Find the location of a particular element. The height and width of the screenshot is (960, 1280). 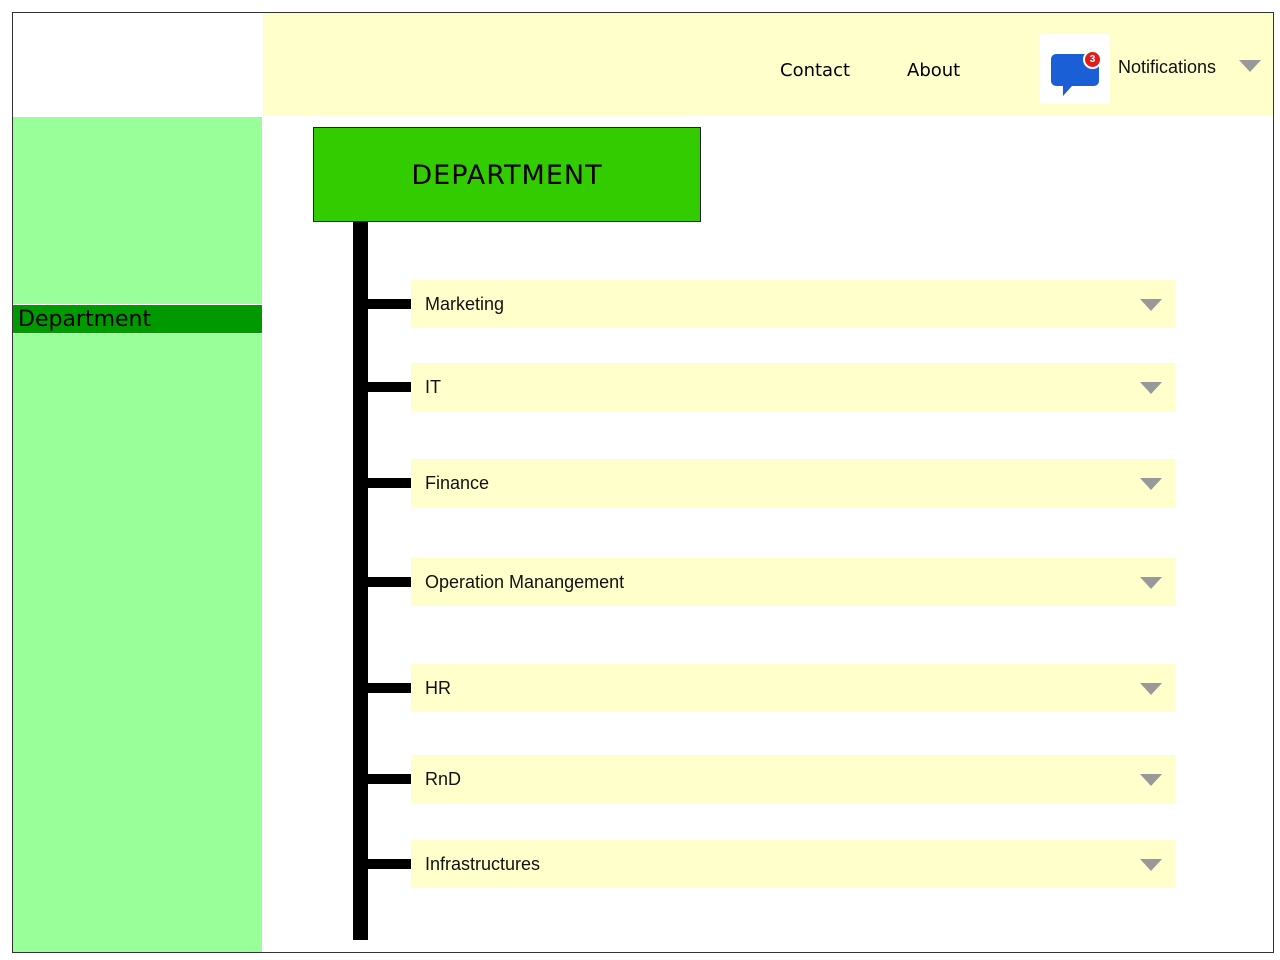

department-row-infrastructures: Infrastructures is located at coordinates (793, 864).